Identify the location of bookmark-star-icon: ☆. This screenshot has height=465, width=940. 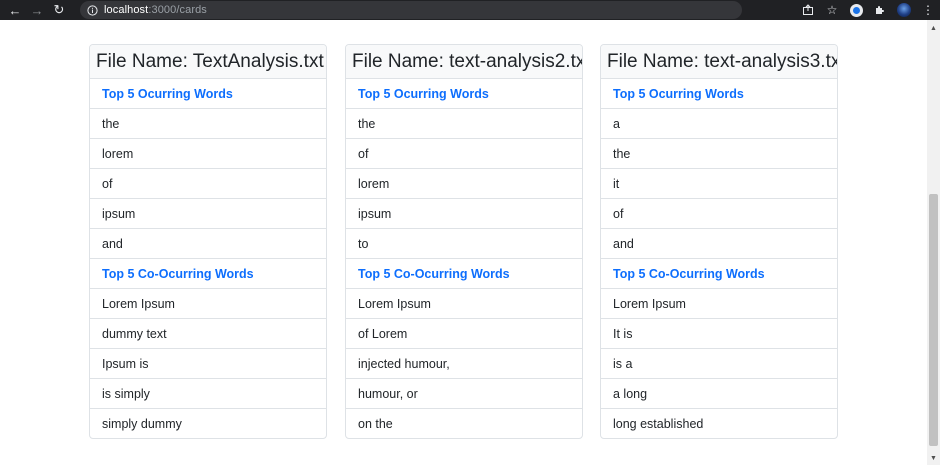
(832, 10).